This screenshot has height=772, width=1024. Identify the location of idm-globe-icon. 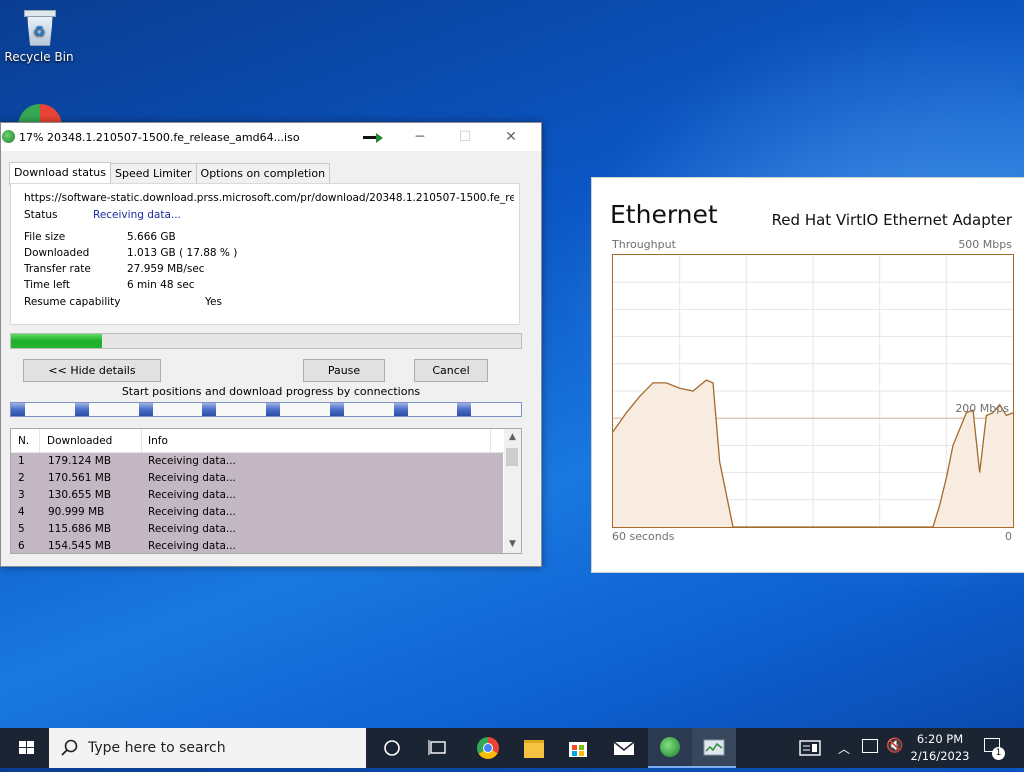
(670, 747).